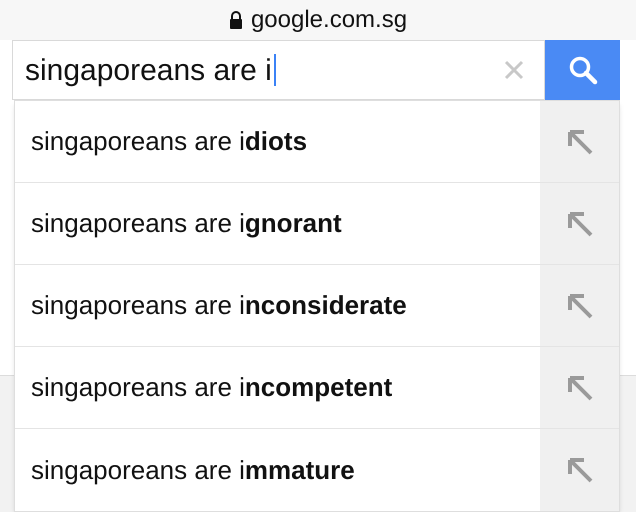  I want to click on suggestion-item: singaporeans are idiots, so click(277, 141).